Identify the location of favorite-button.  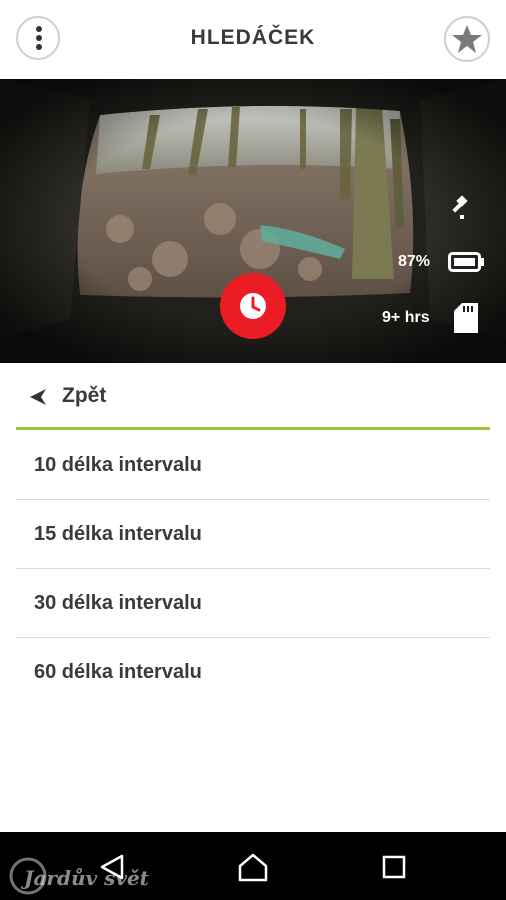
(467, 39).